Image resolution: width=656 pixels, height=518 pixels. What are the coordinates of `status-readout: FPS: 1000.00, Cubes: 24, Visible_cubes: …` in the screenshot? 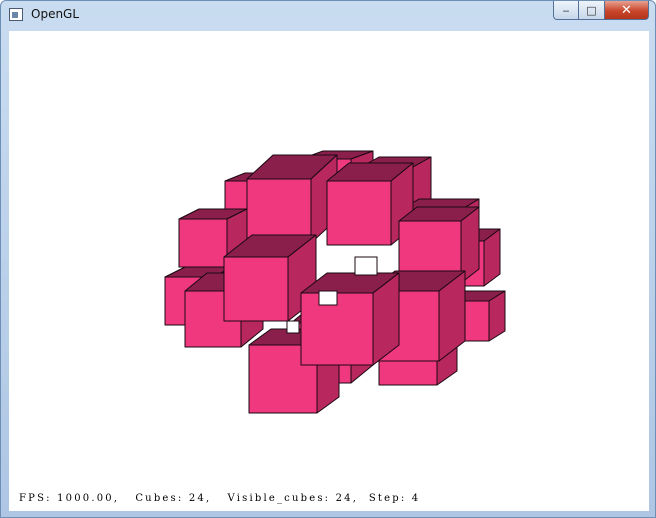 It's located at (220, 498).